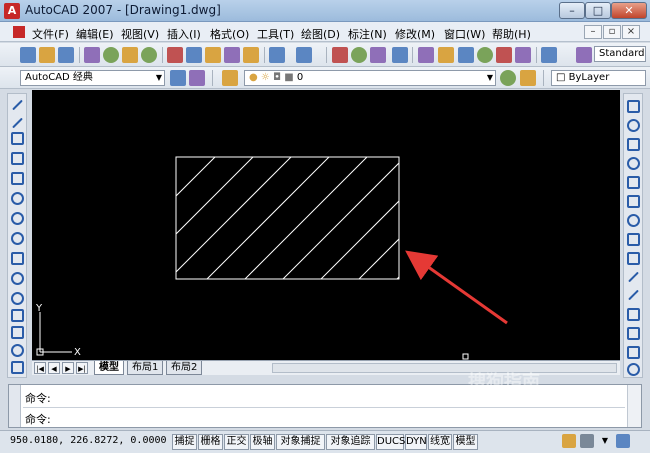 Image resolution: width=650 pixels, height=453 pixels. Describe the element at coordinates (633, 163) in the screenshot. I see `offset-icon` at that location.